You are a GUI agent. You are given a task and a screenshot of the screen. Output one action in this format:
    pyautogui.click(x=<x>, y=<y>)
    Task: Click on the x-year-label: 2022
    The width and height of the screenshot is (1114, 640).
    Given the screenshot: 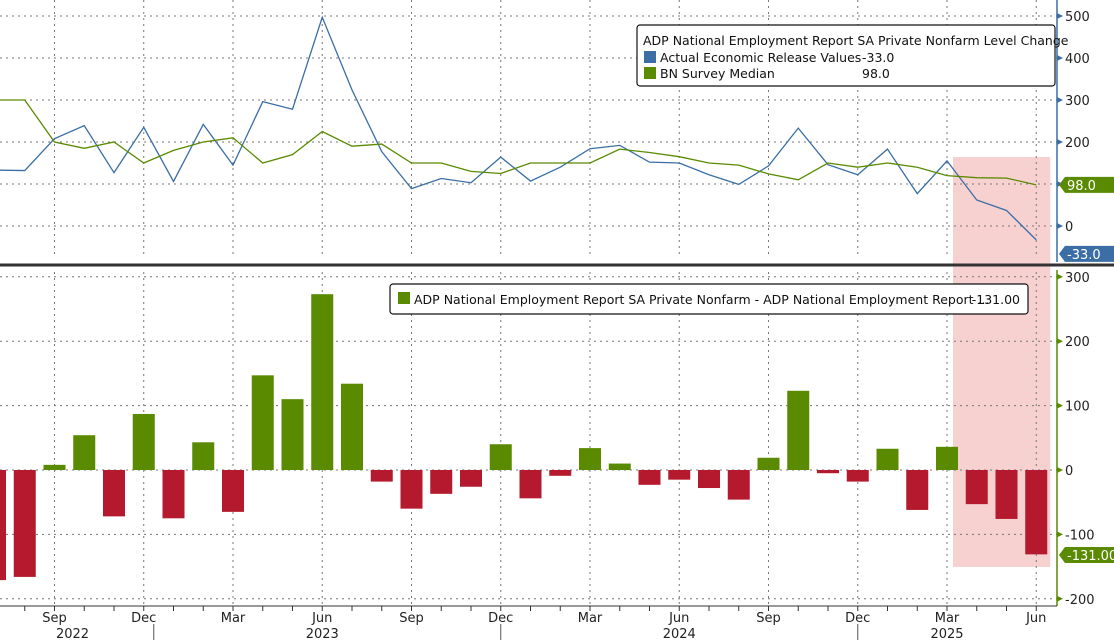 What is the action you would take?
    pyautogui.click(x=72, y=633)
    